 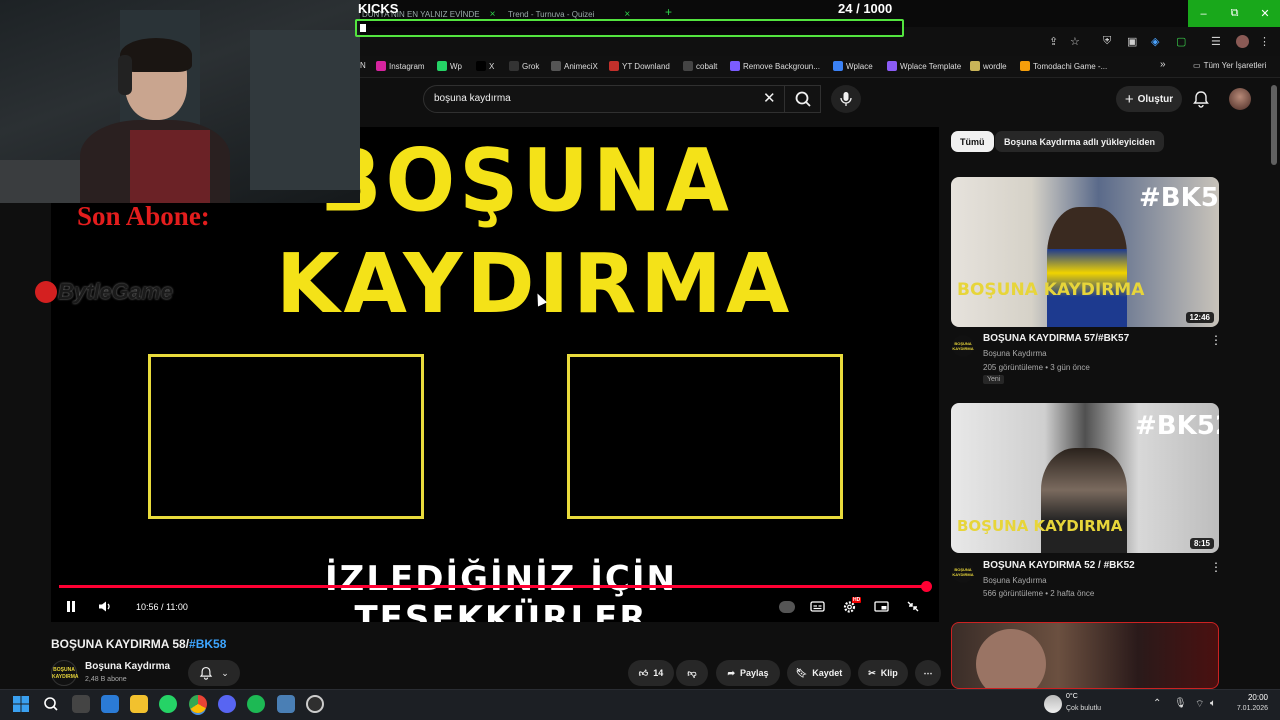 I want to click on video-thumbnail: #BK57 BOŞUNA KAYDIRMA 12:46, so click(x=1085, y=252).